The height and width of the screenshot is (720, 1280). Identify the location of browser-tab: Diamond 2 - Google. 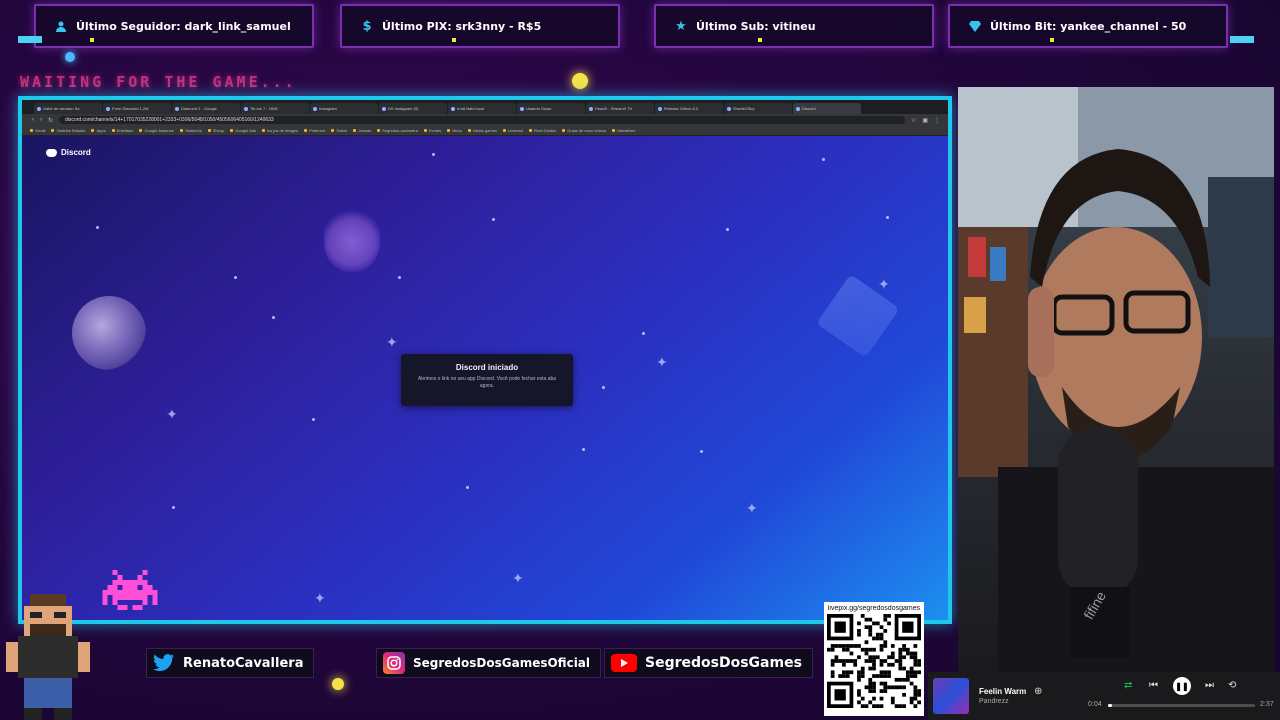
(206, 108).